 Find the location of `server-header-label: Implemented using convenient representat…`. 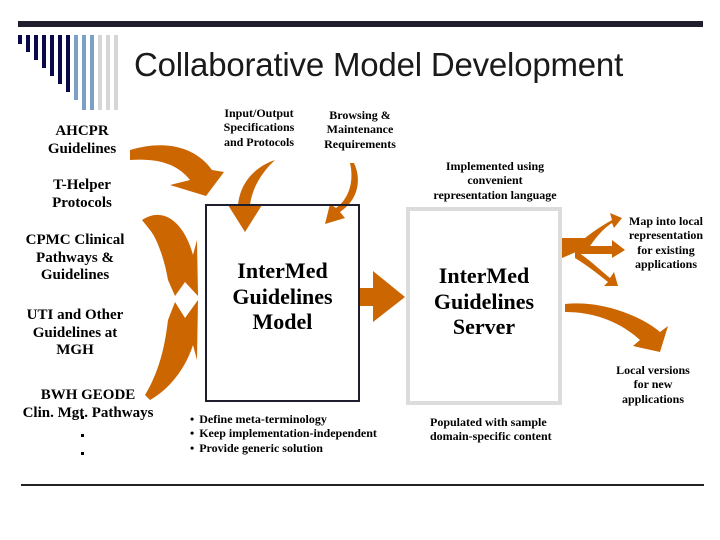

server-header-label: Implemented using convenient representat… is located at coordinates (495, 180).